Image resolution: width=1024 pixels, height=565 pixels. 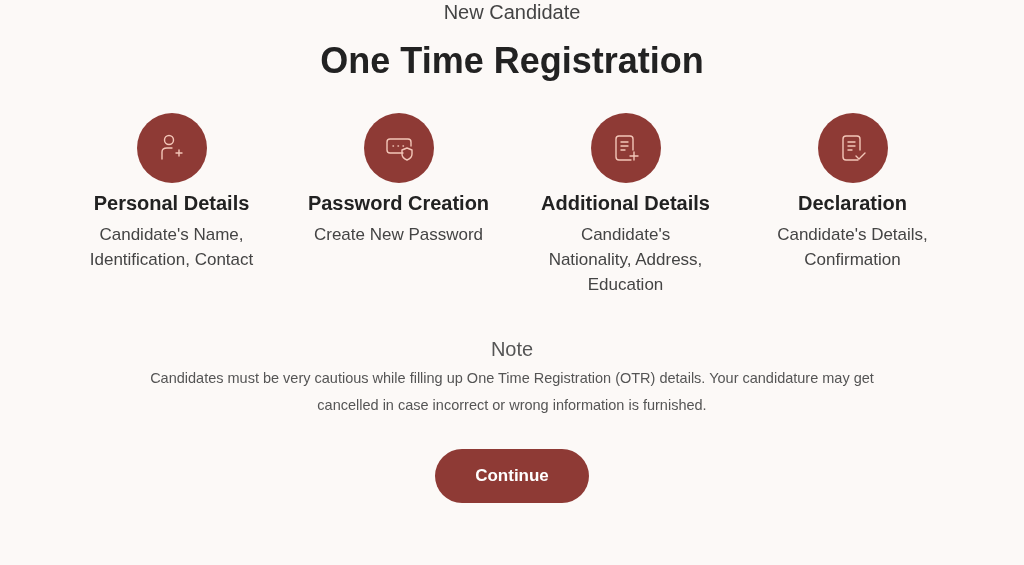 I want to click on step-title: Personal Details, so click(x=171, y=203).